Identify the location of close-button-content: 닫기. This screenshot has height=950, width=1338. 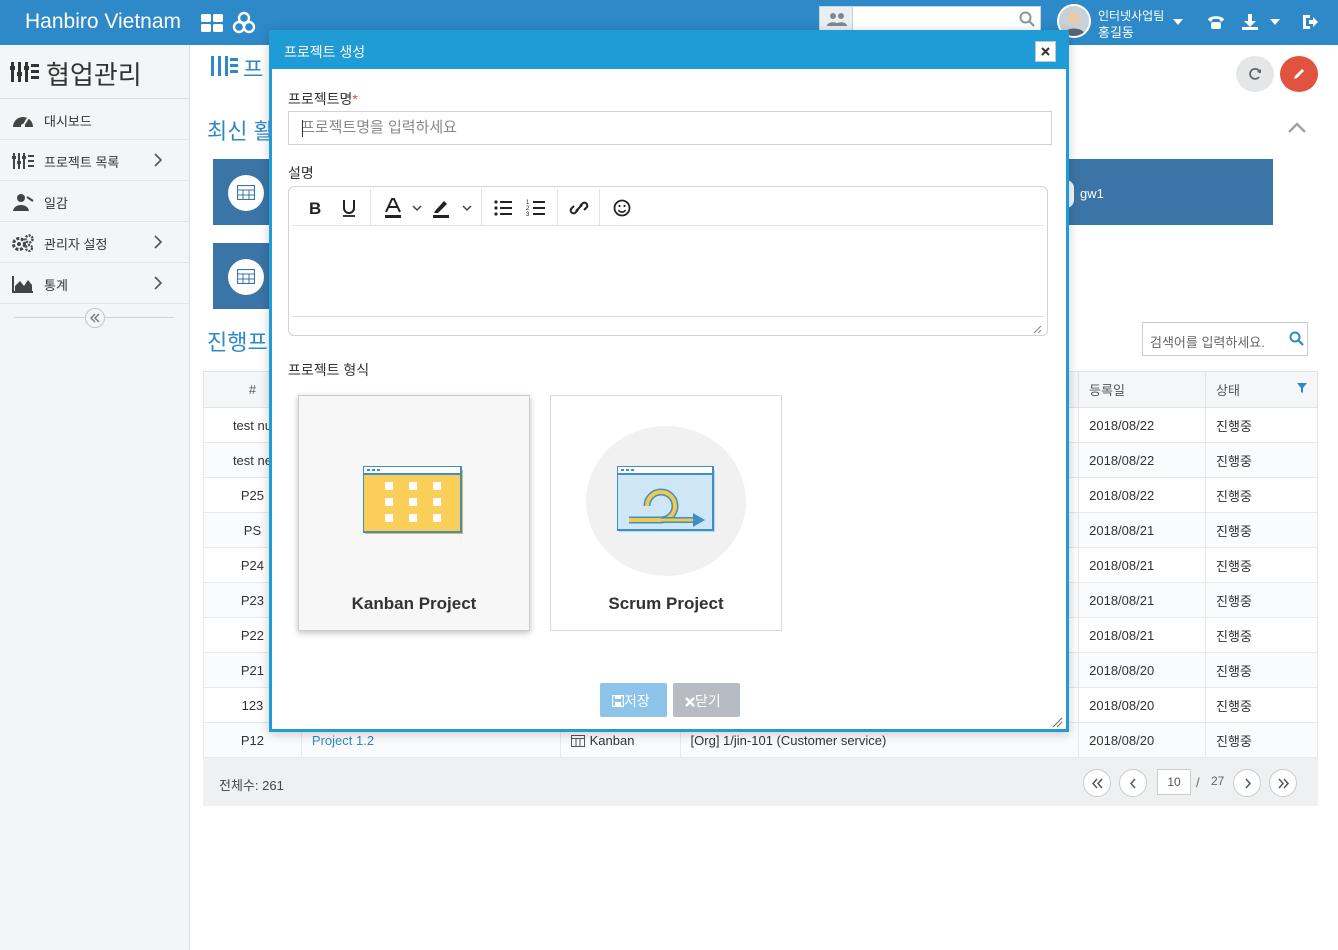
(703, 701).